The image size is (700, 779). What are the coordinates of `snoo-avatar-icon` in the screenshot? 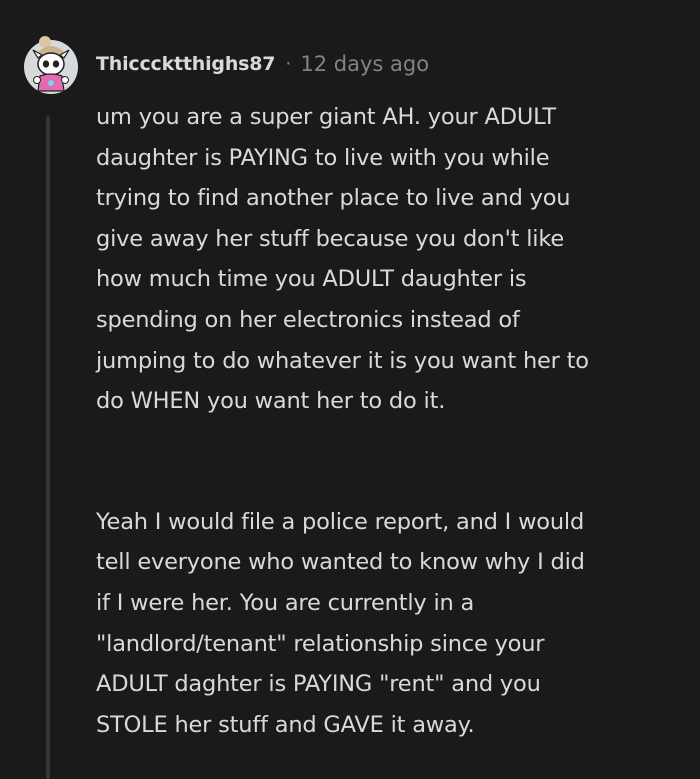 It's located at (51, 65).